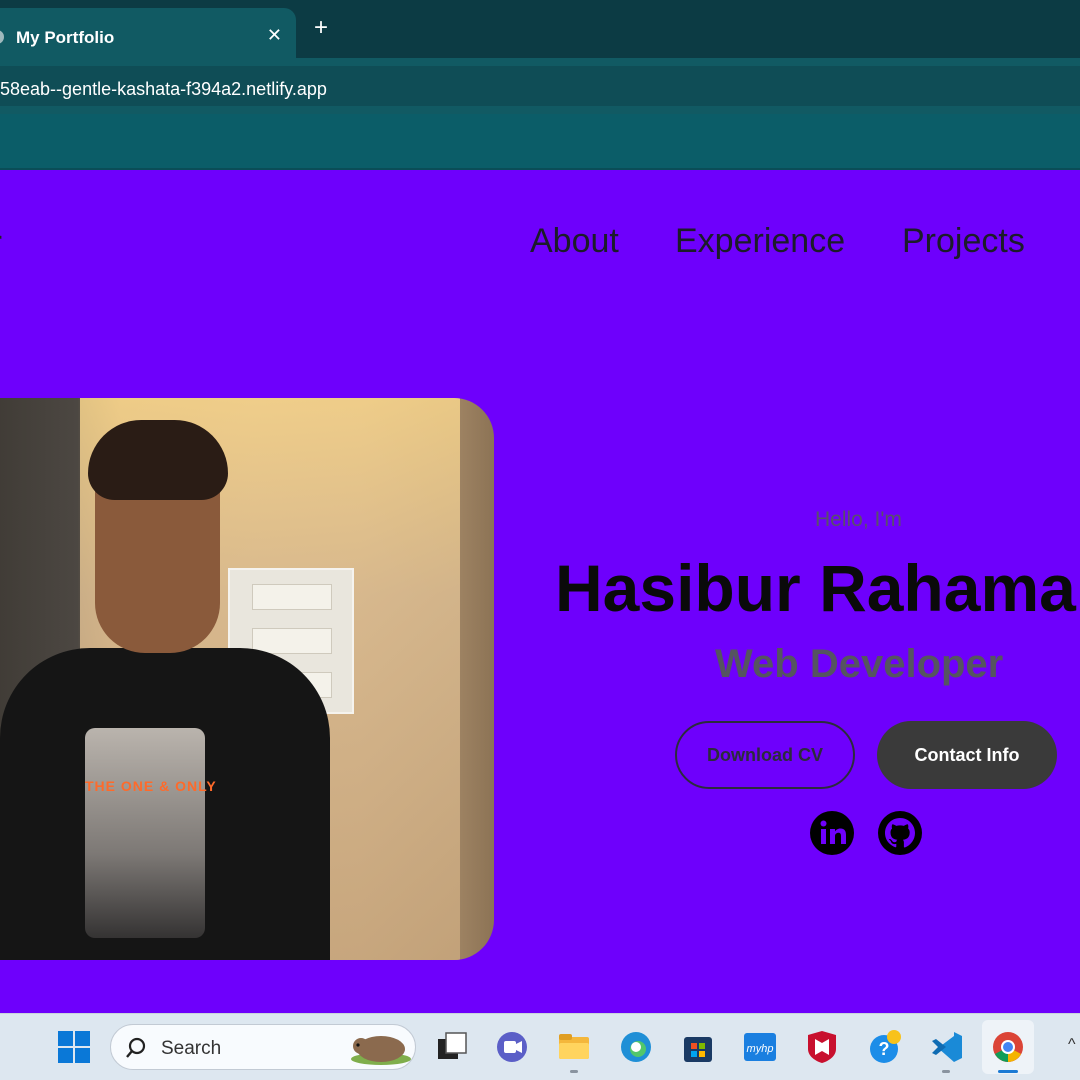  What do you see at coordinates (540, 142) in the screenshot?
I see `bookmarks-bar` at bounding box center [540, 142].